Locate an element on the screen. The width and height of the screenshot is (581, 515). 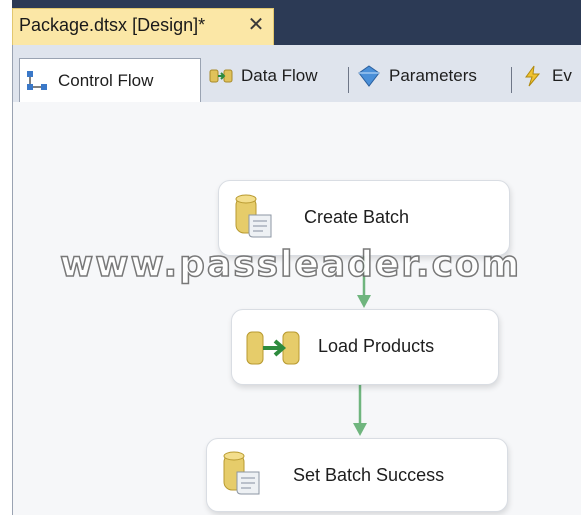
control-flow-icon is located at coordinates (38, 81).